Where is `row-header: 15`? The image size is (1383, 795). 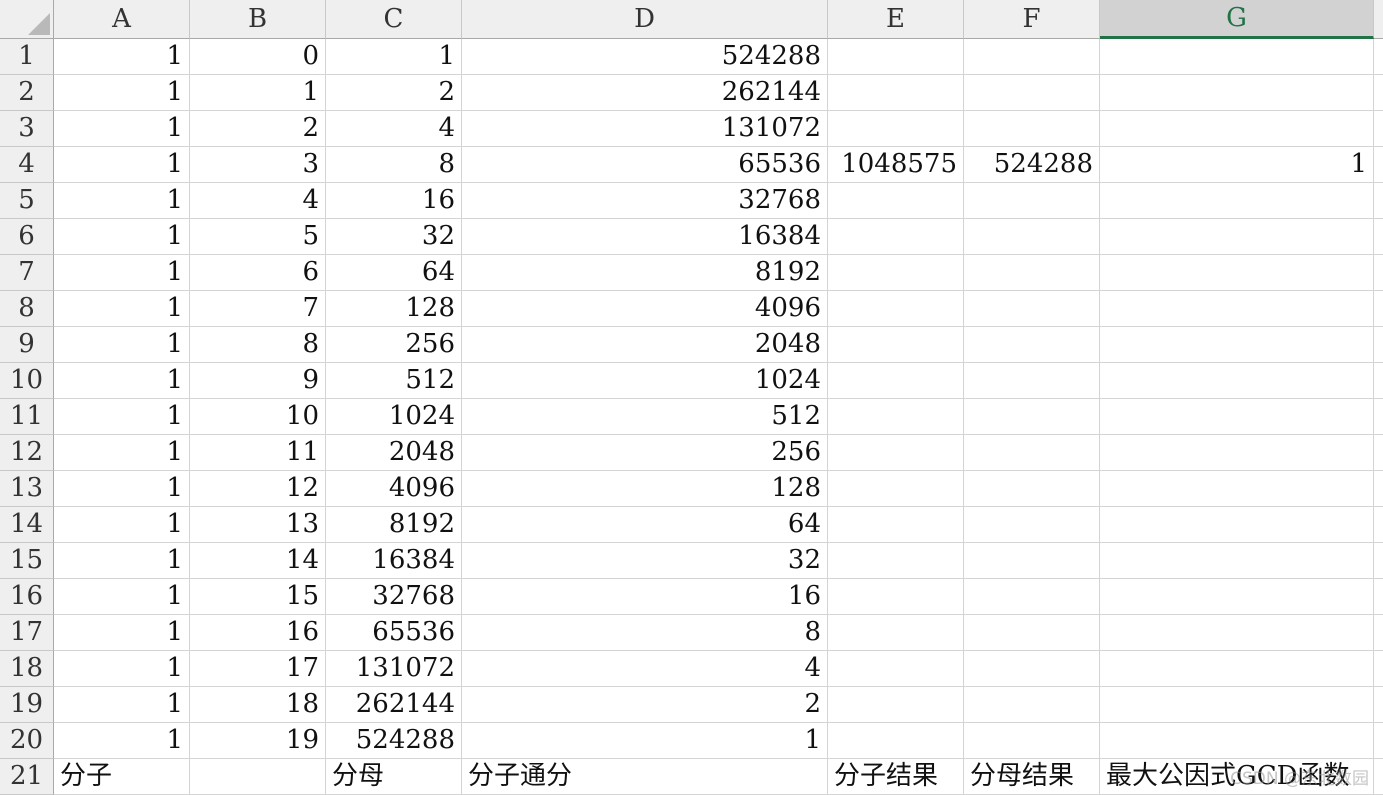 row-header: 15 is located at coordinates (27, 561).